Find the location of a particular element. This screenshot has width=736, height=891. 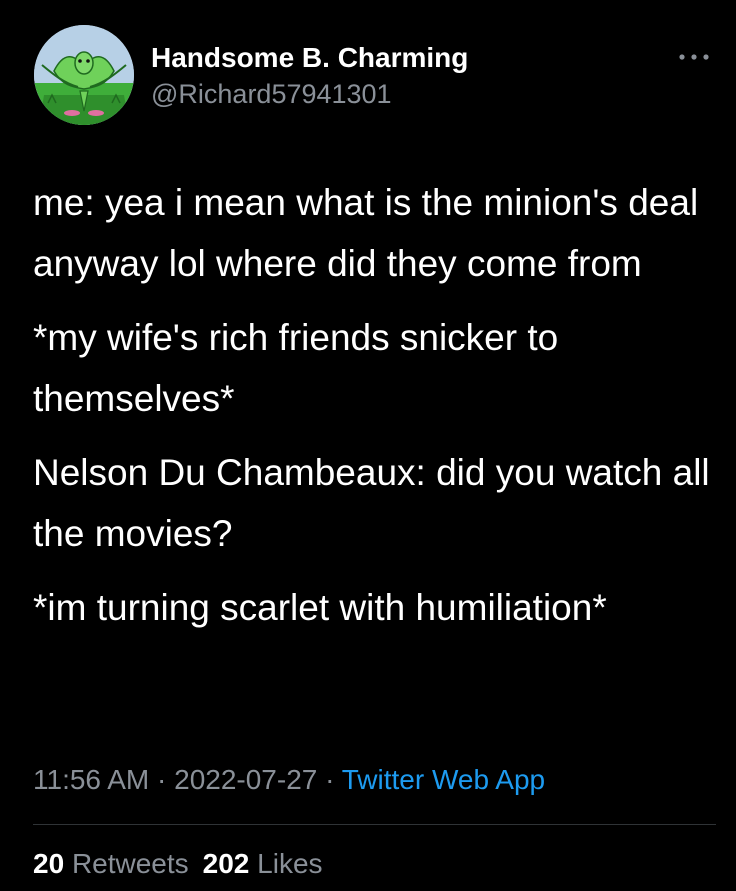

green-cartoon-creature-avatar-icon is located at coordinates (84, 75).